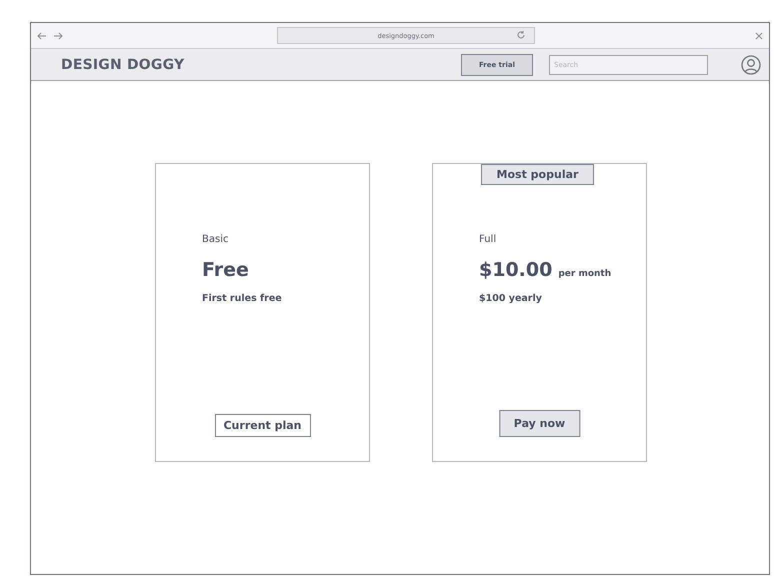  I want to click on most-popular-badge: Most popular, so click(537, 174).